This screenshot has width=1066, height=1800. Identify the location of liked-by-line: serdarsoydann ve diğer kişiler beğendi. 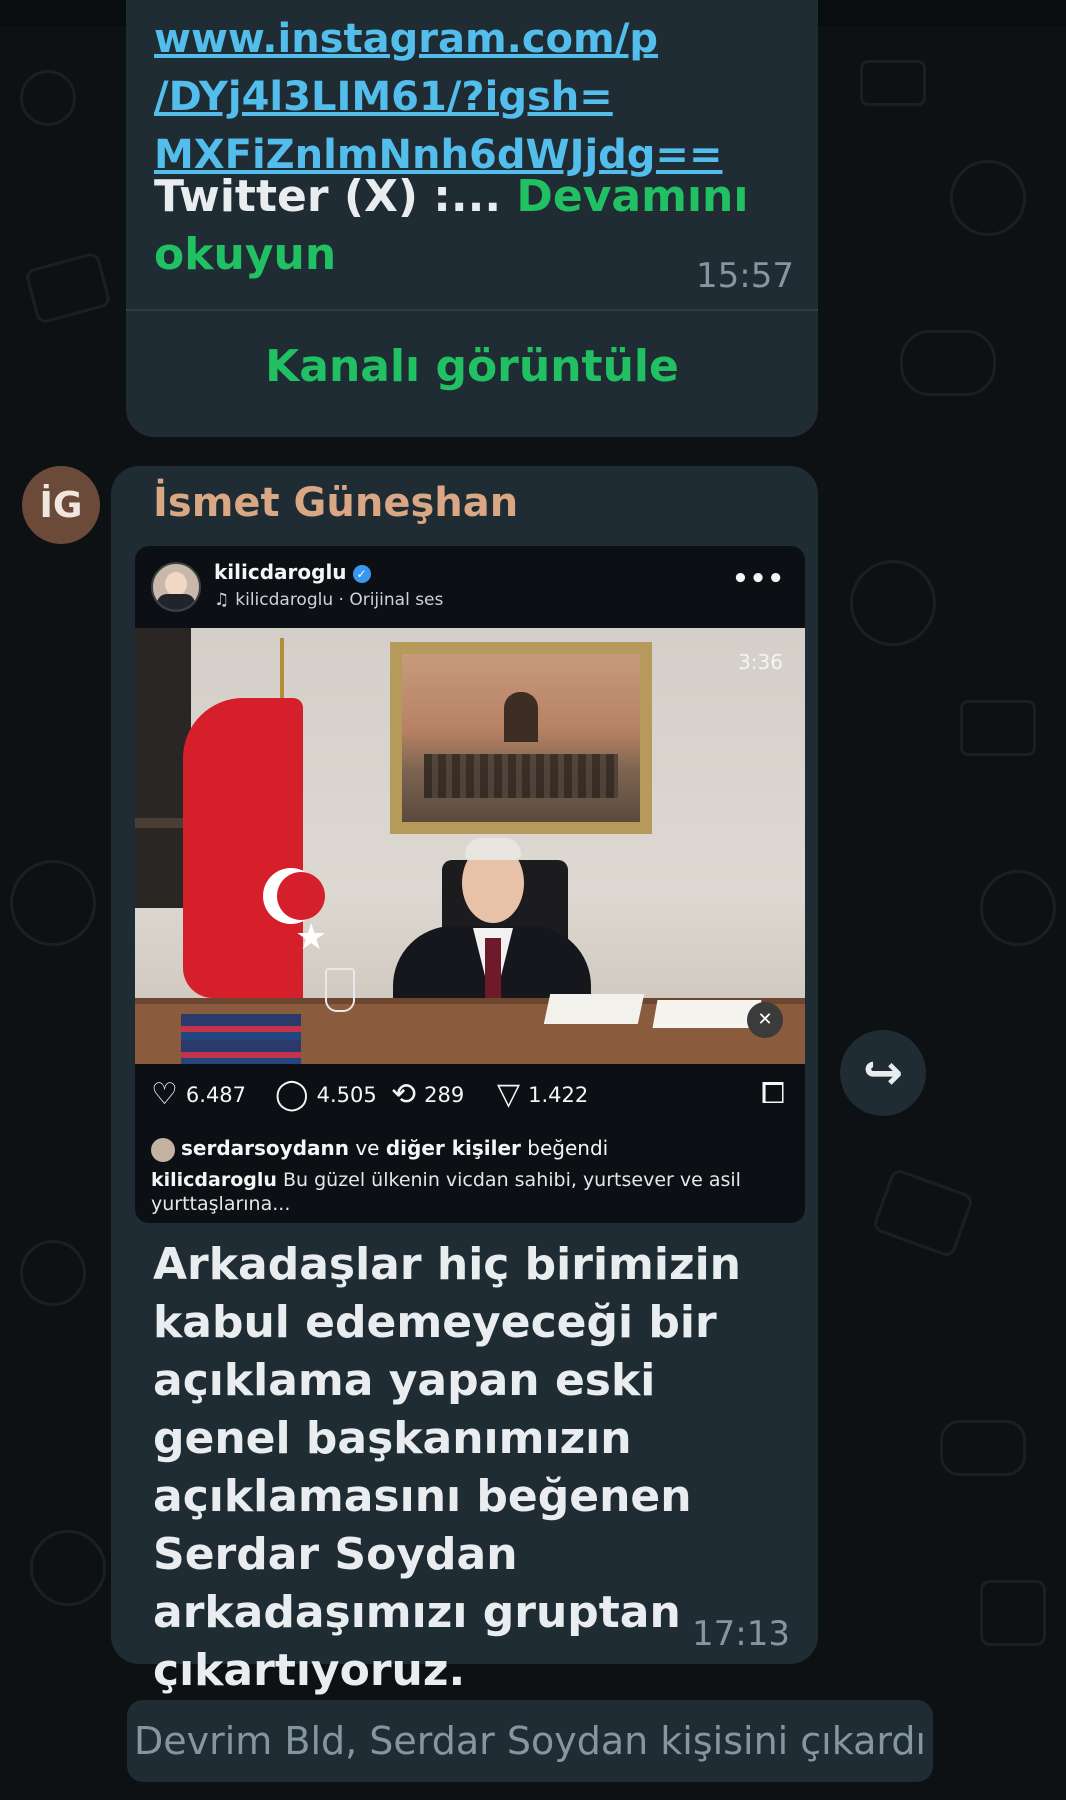
(379, 1149).